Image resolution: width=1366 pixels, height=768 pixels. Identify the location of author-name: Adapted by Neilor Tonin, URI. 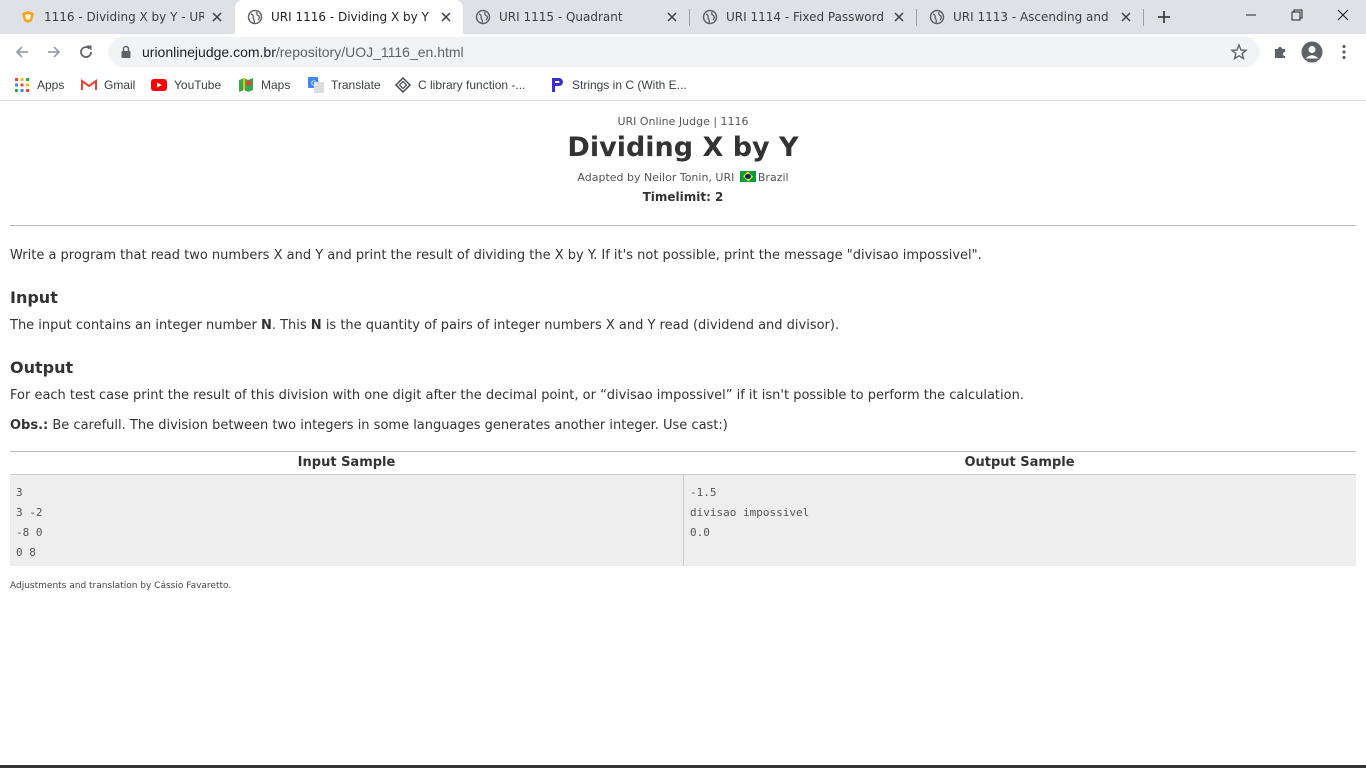
(656, 177).